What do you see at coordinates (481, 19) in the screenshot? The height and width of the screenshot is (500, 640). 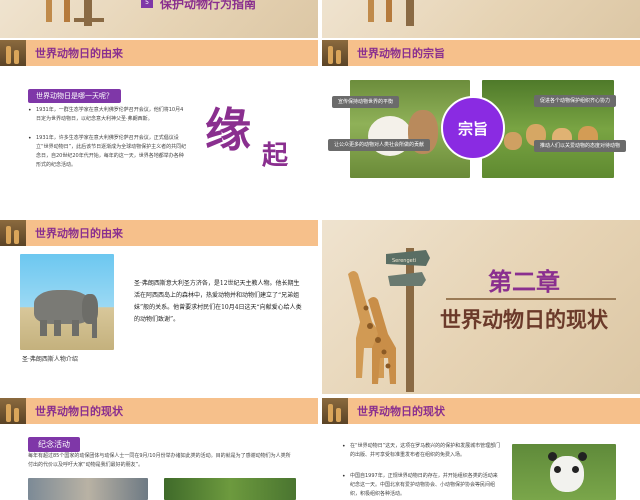 I see `slide-2-thumbnail` at bounding box center [481, 19].